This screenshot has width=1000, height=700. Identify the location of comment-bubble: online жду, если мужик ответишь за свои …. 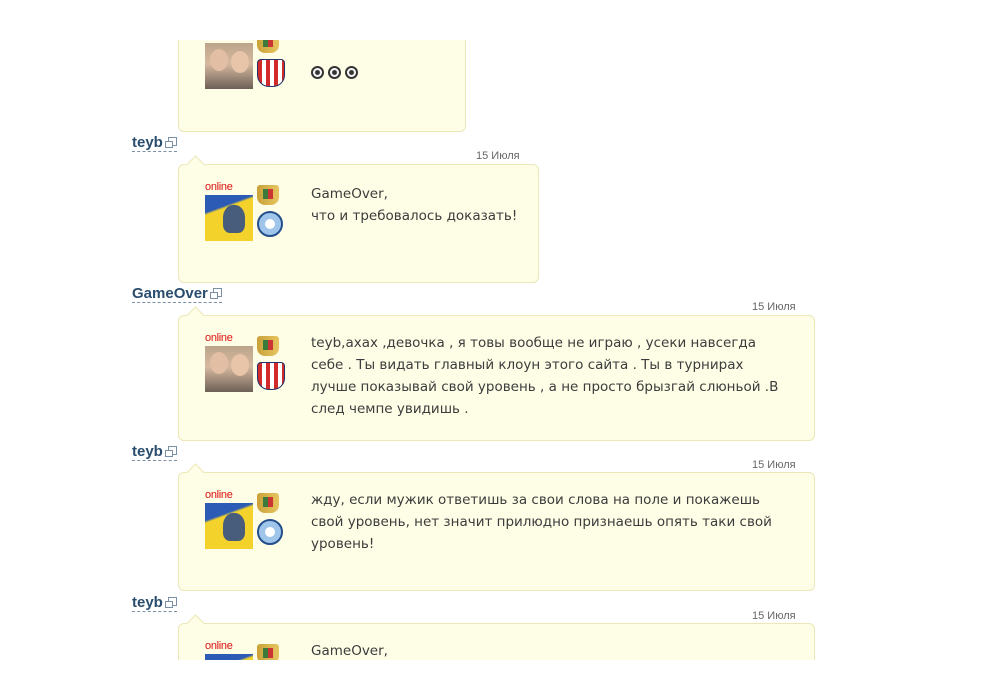
(496, 527).